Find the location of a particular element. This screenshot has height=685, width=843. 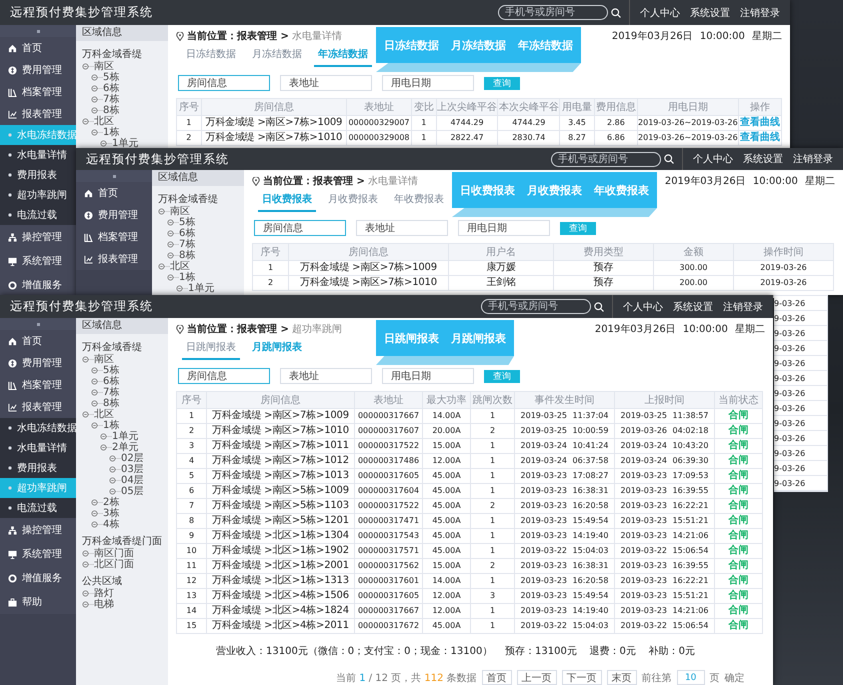

tree-item: 03层 is located at coordinates (132, 469).